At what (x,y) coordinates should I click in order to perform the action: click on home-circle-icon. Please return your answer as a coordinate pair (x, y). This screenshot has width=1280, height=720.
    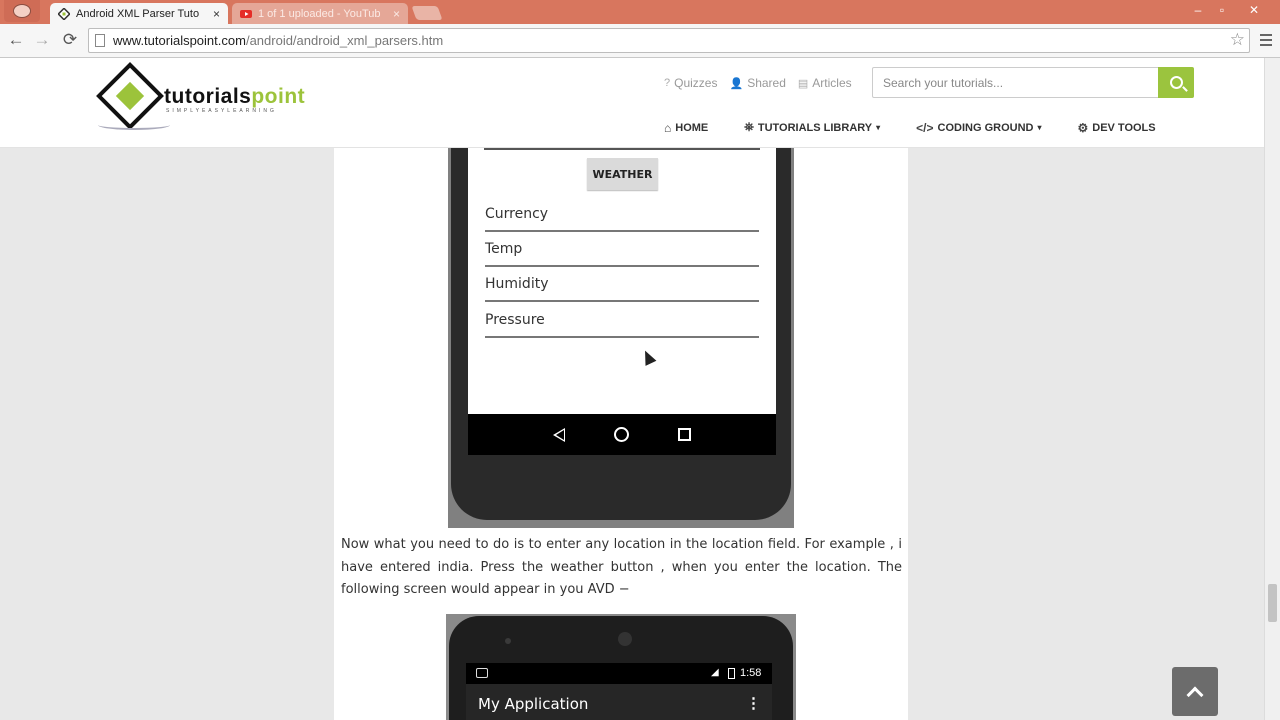
    Looking at the image, I should click on (621, 434).